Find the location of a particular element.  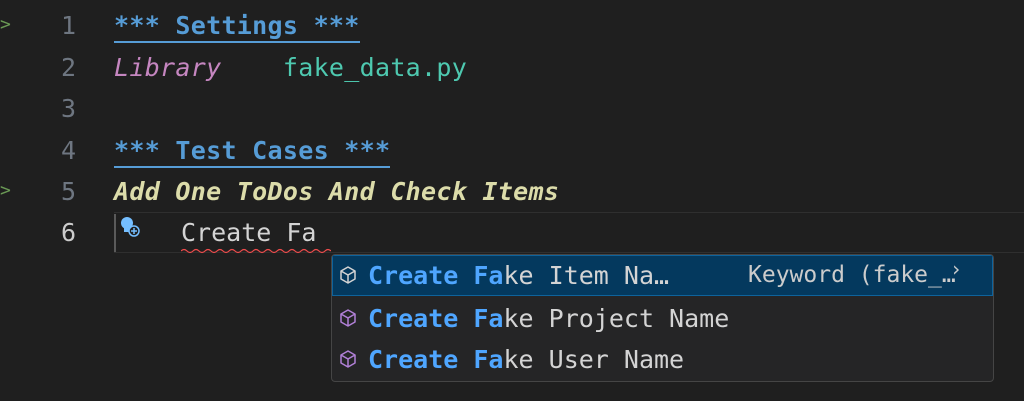

code-text: *** Test Cases *** is located at coordinates (252, 150).